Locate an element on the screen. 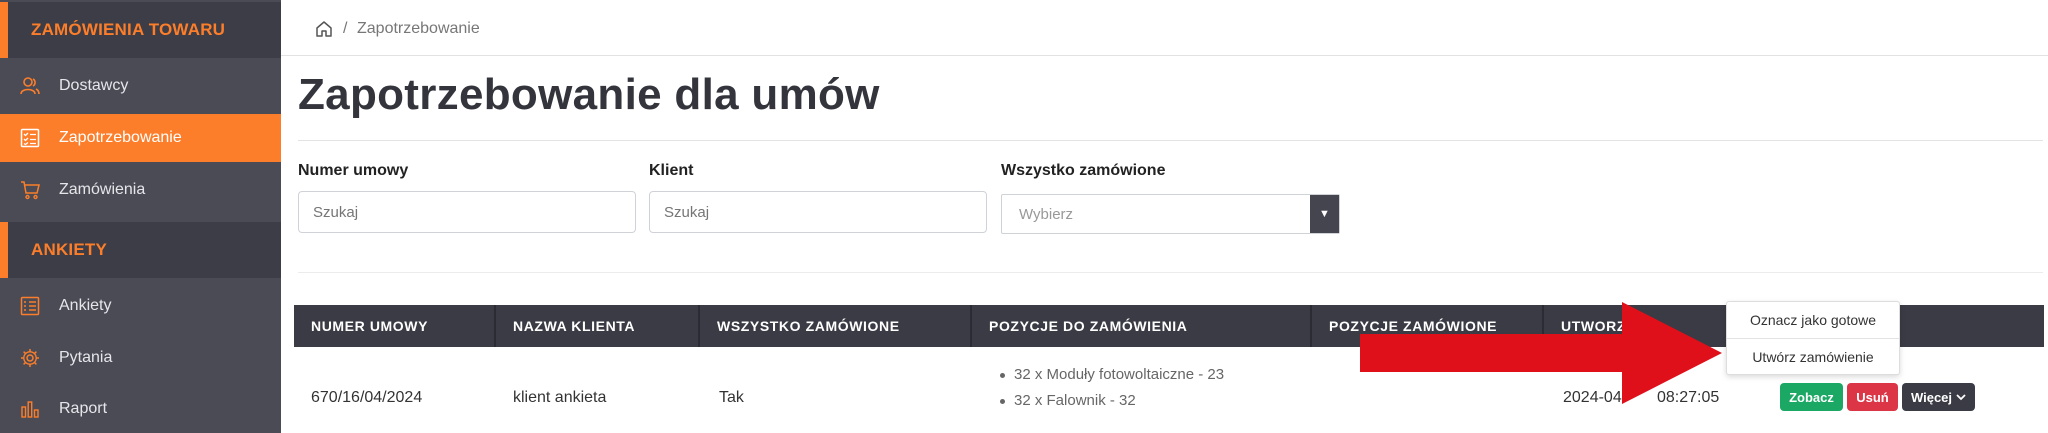 This screenshot has width=2048, height=433. column-header: NAZWA KLIENTA is located at coordinates (598, 326).